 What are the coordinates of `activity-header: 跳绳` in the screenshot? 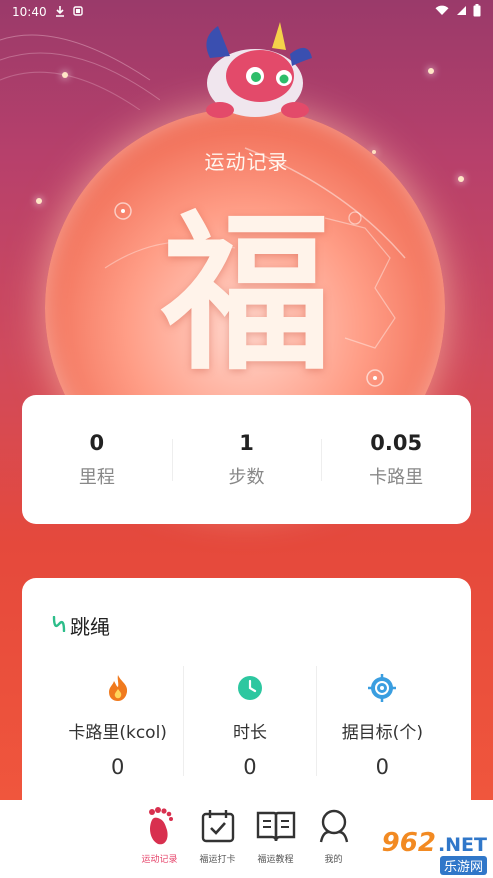 It's located at (81, 625).